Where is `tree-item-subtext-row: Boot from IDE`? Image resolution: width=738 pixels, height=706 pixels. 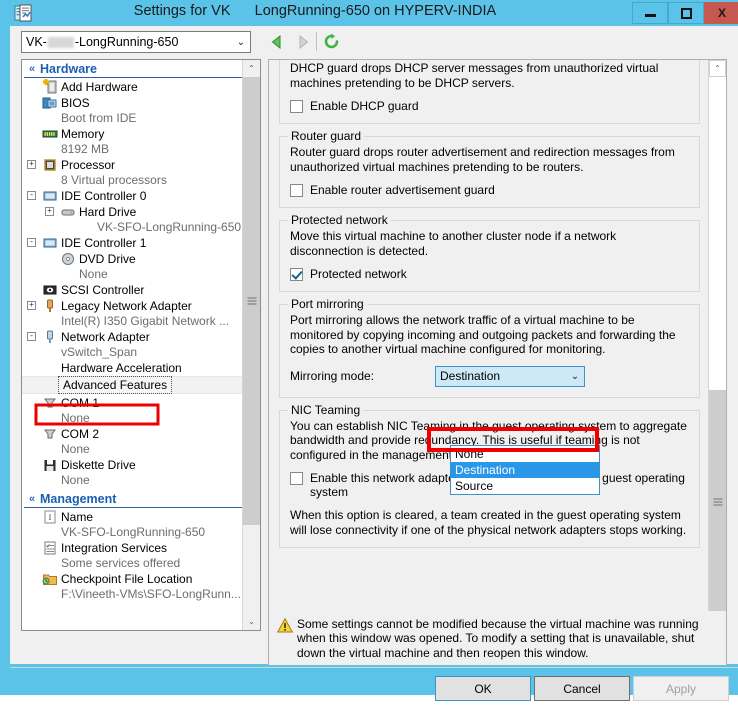 tree-item-subtext-row: Boot from IDE is located at coordinates (133, 118).